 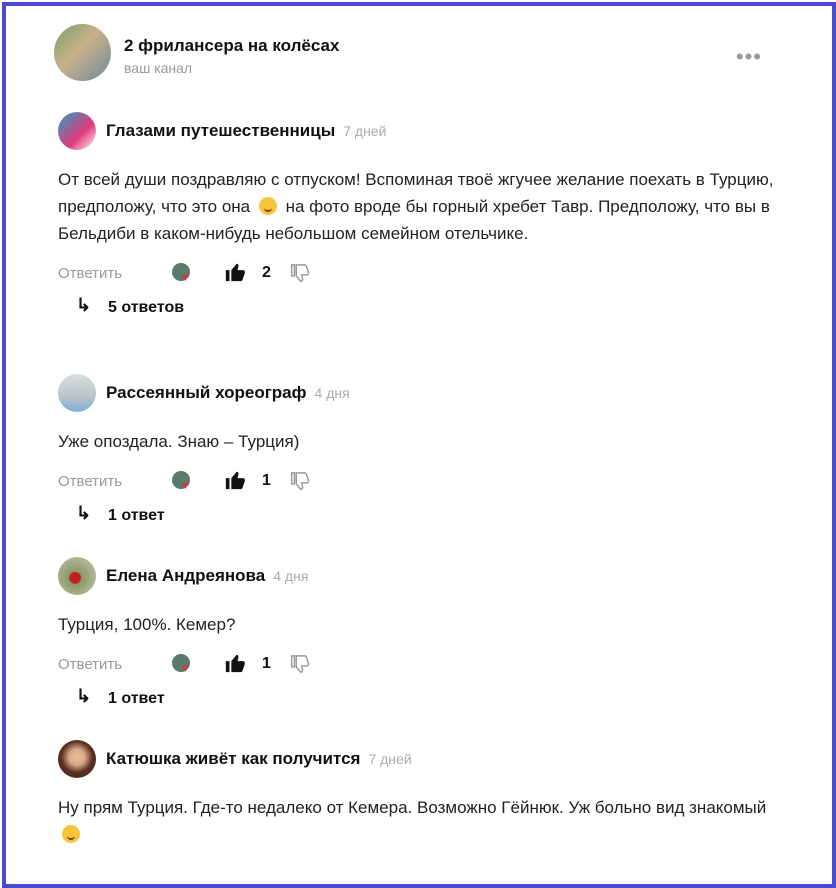 I want to click on channel-avatar, so click(x=82, y=52).